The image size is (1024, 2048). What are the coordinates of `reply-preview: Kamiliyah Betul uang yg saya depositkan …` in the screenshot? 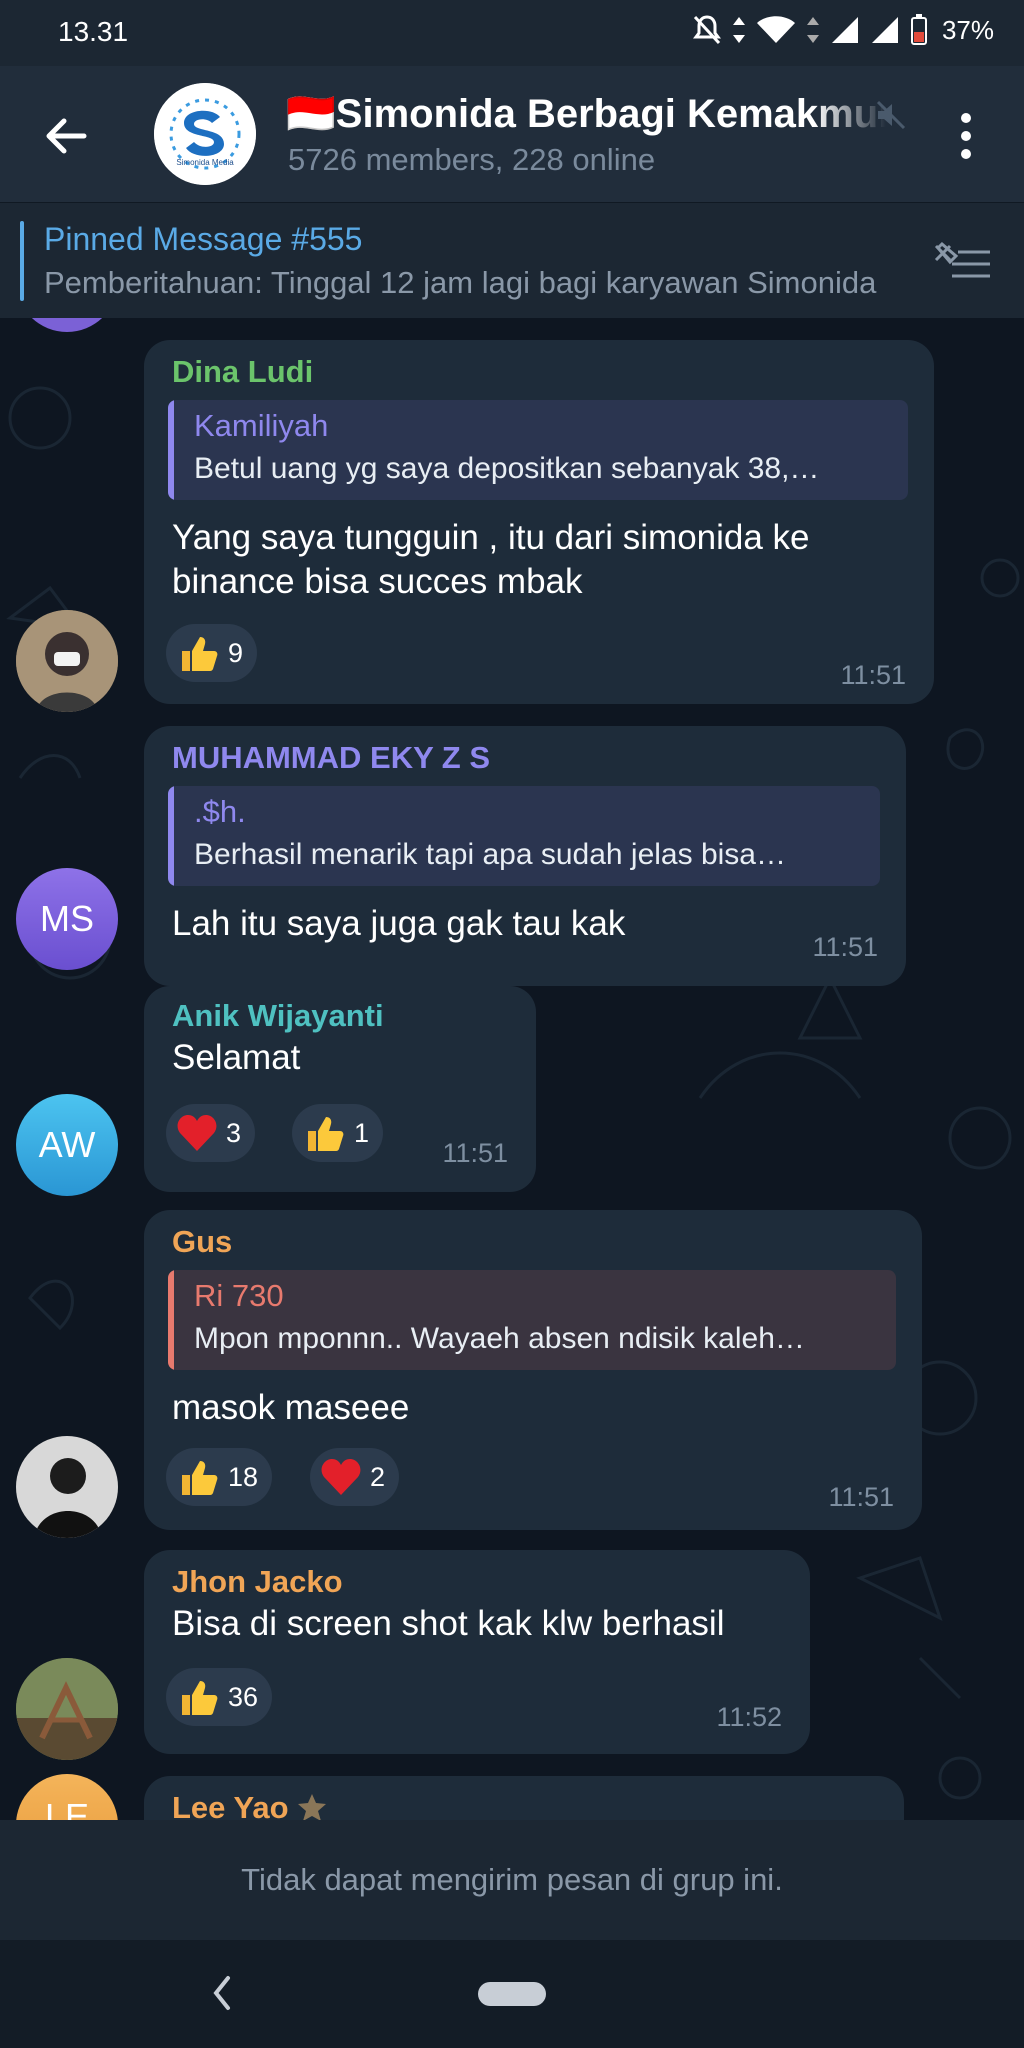 It's located at (538, 450).